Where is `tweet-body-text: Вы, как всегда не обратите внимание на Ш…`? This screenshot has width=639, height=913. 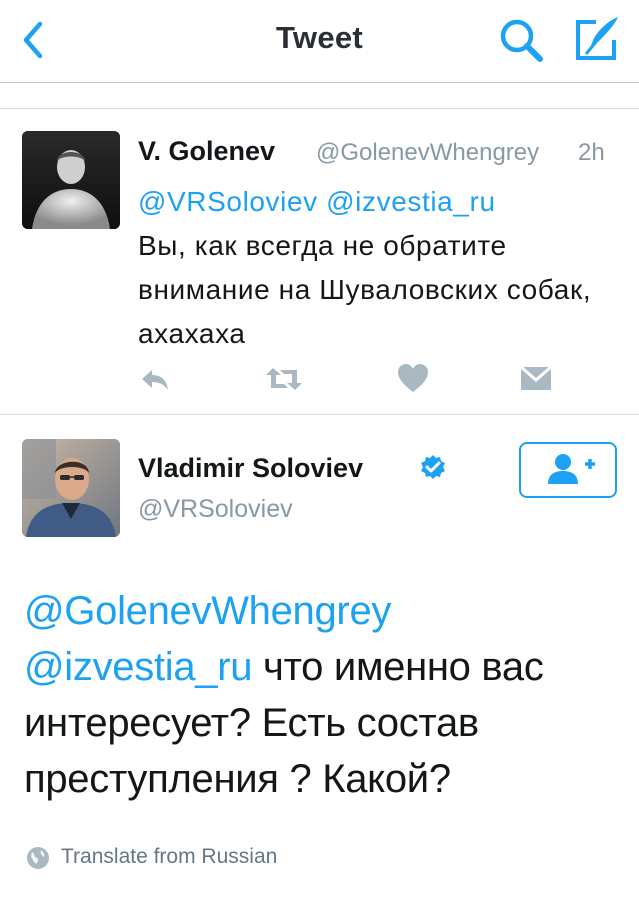
tweet-body-text: Вы, как всегда не обратите внимание на Ш… is located at coordinates (365, 289).